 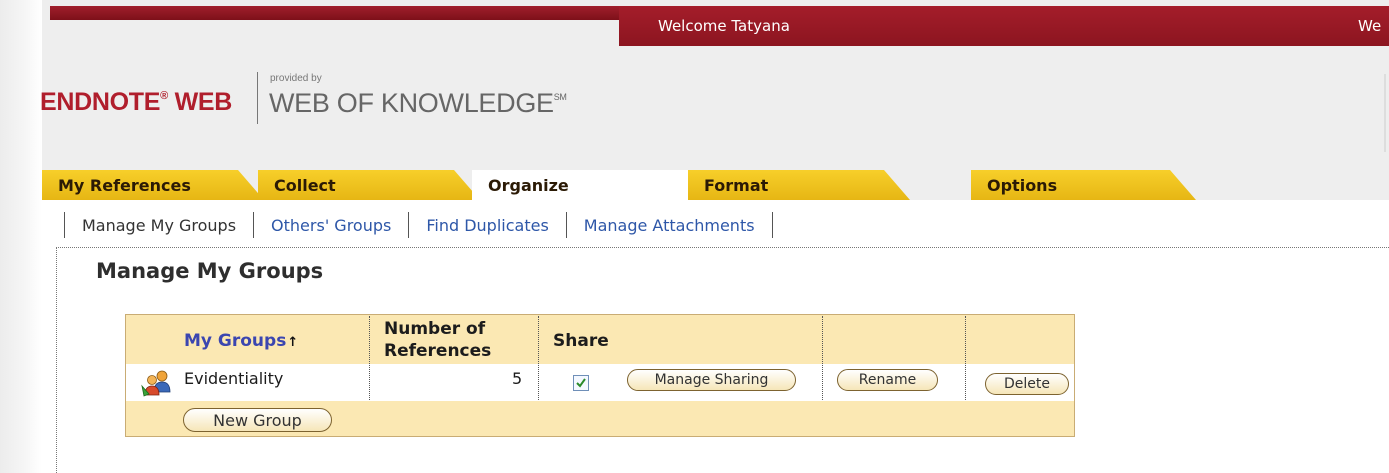 I want to click on group-name: Evidentiality, so click(x=233, y=378).